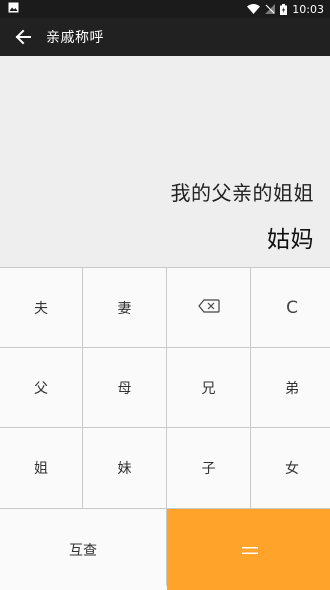  Describe the element at coordinates (41, 468) in the screenshot. I see `key-elder-sister: 姐` at that location.